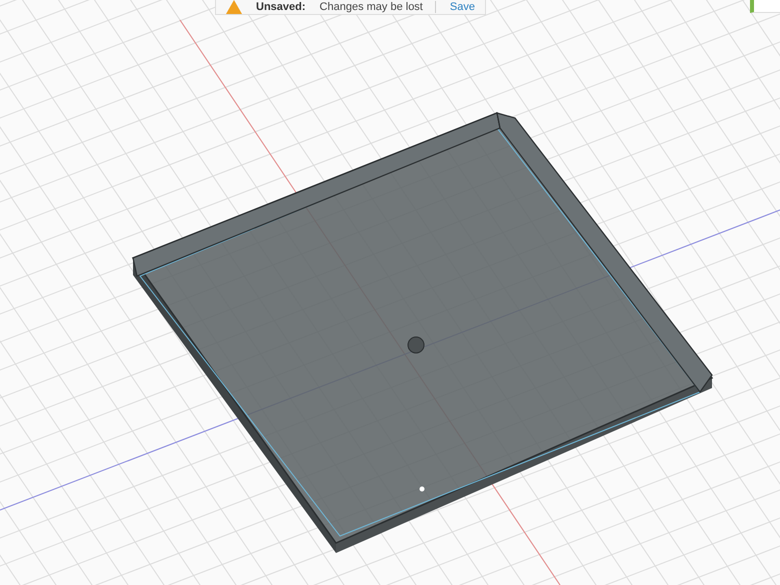 This screenshot has height=585, width=780. What do you see at coordinates (765, 6) in the screenshot?
I see `panel-edge` at bounding box center [765, 6].